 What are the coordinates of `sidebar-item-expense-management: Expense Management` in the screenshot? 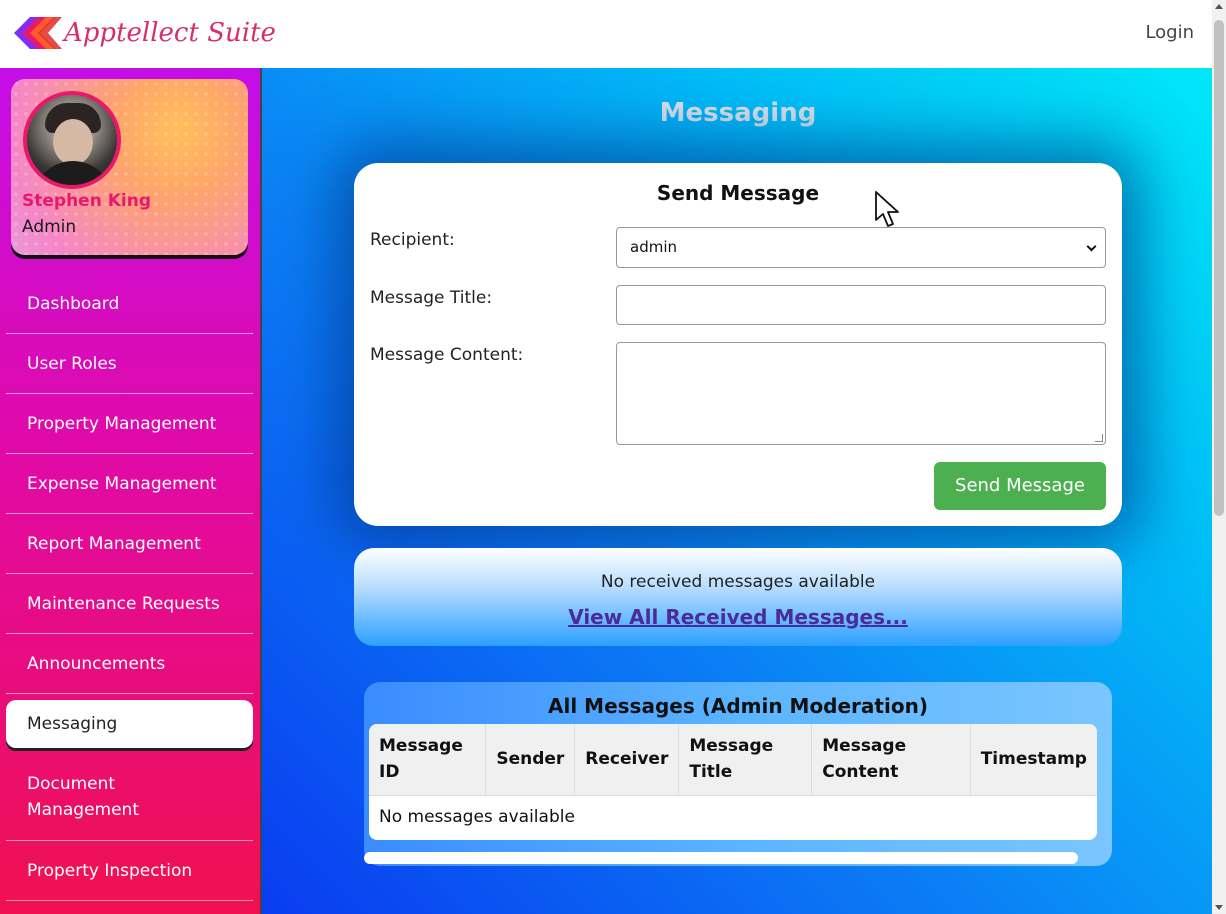 It's located at (129, 484).